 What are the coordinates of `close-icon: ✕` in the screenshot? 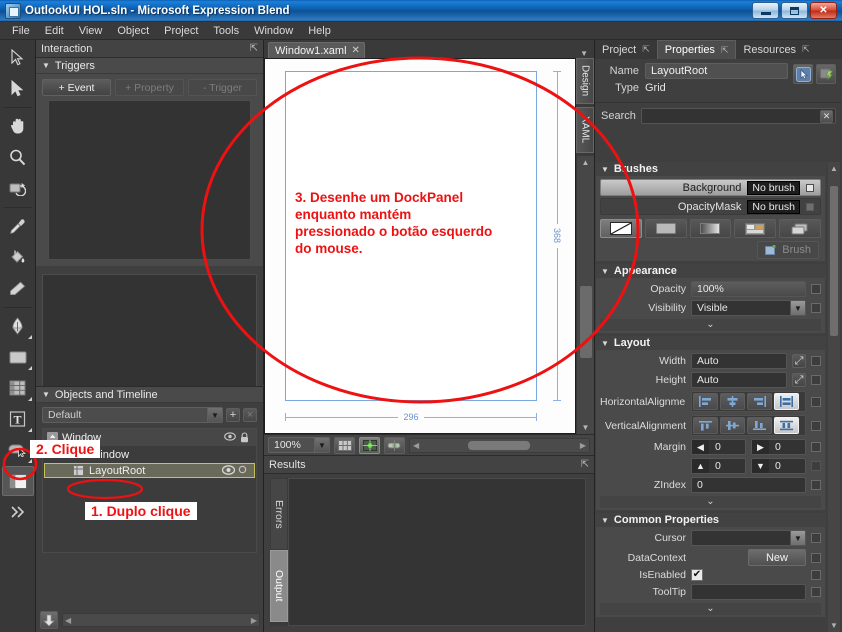 It's located at (356, 50).